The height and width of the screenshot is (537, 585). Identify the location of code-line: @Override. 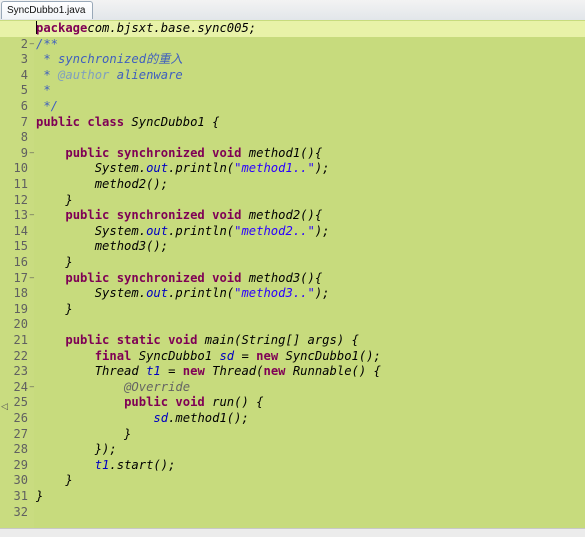
(113, 388).